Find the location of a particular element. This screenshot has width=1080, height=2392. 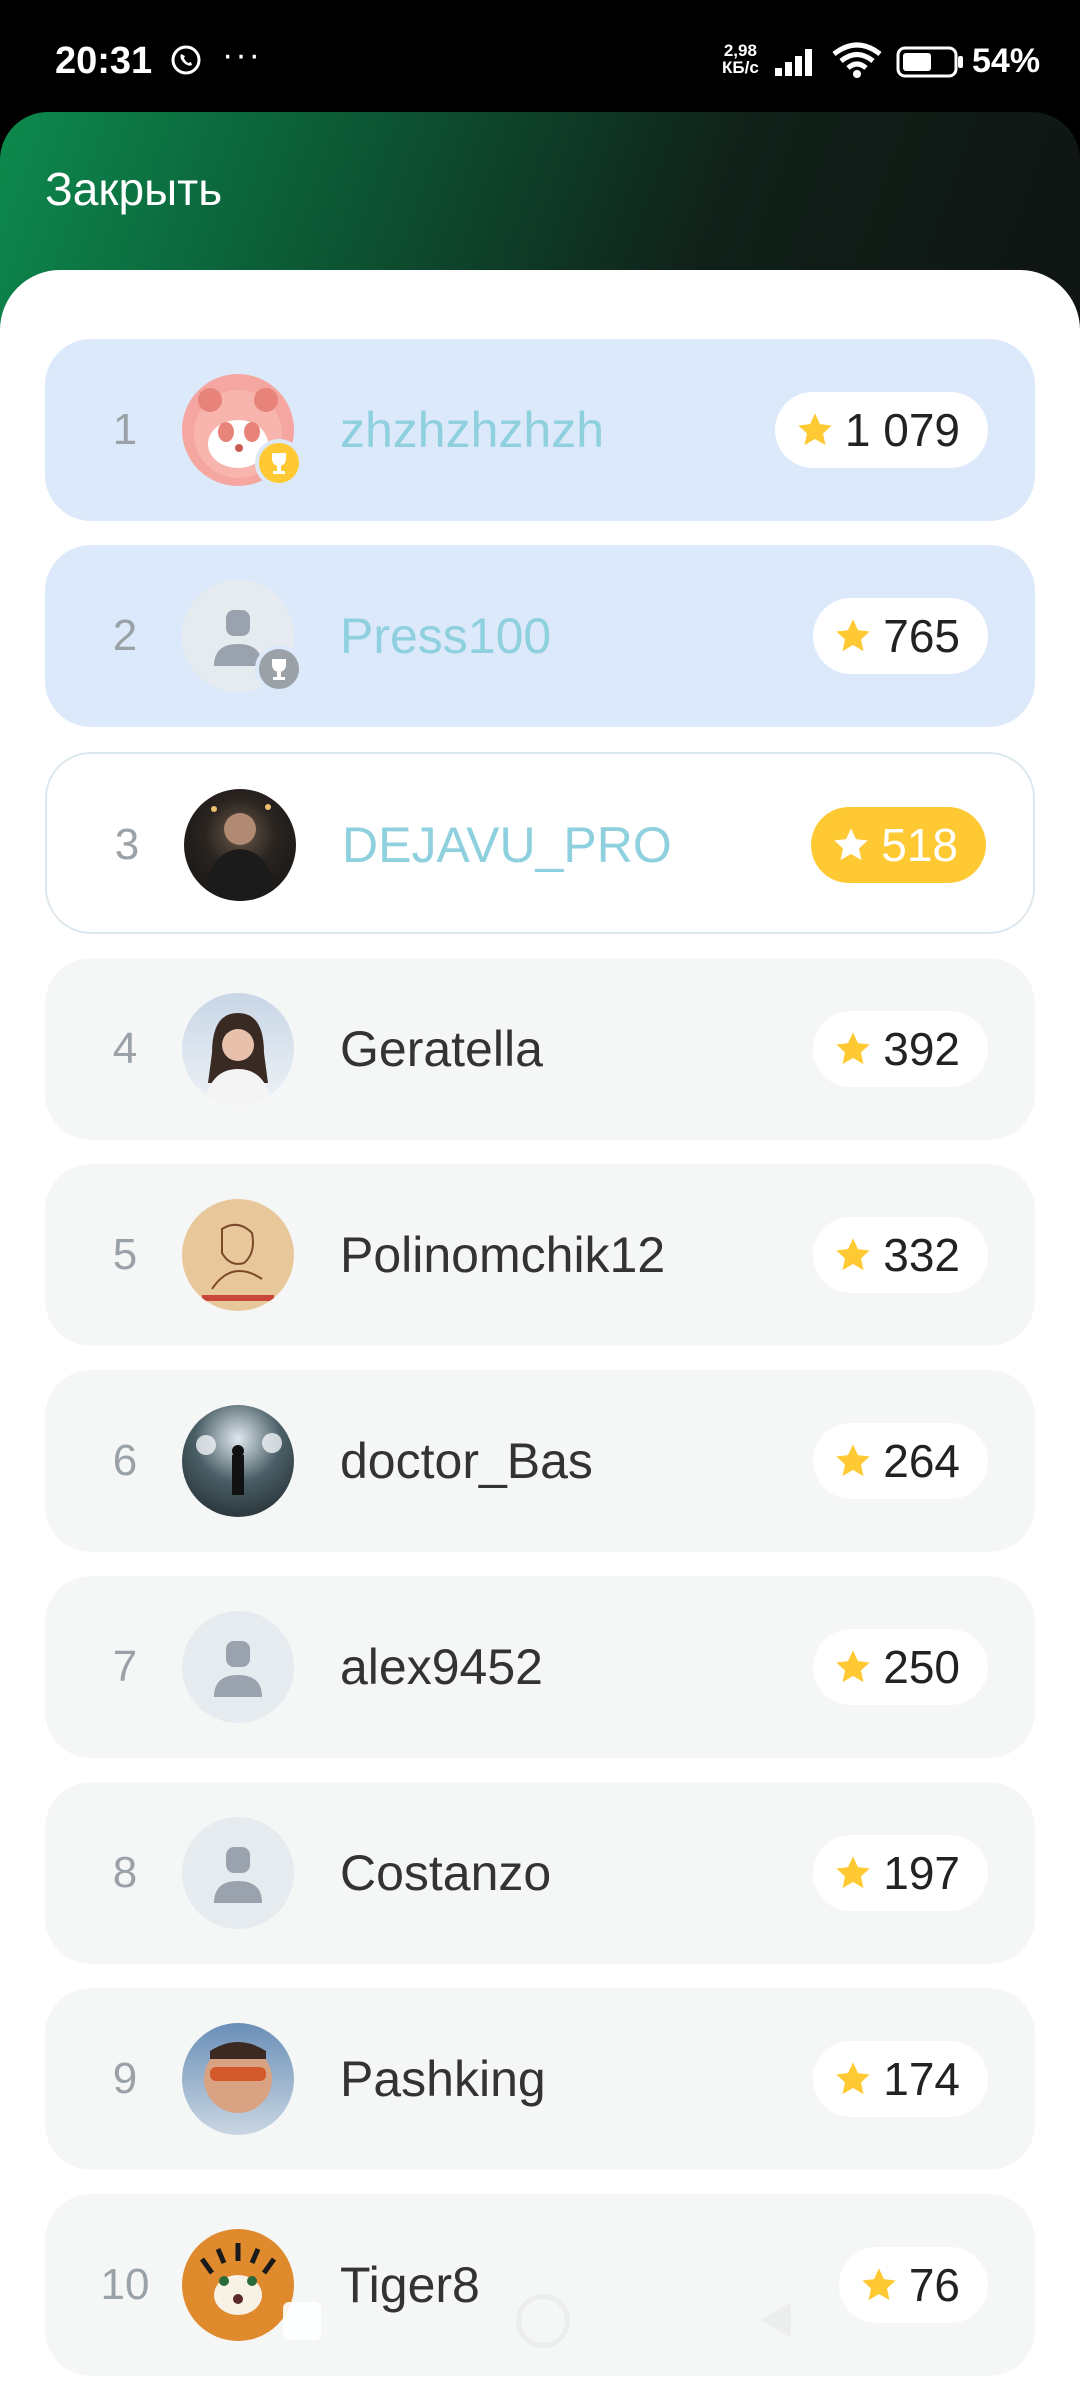

score-value: 765 is located at coordinates (921, 636).